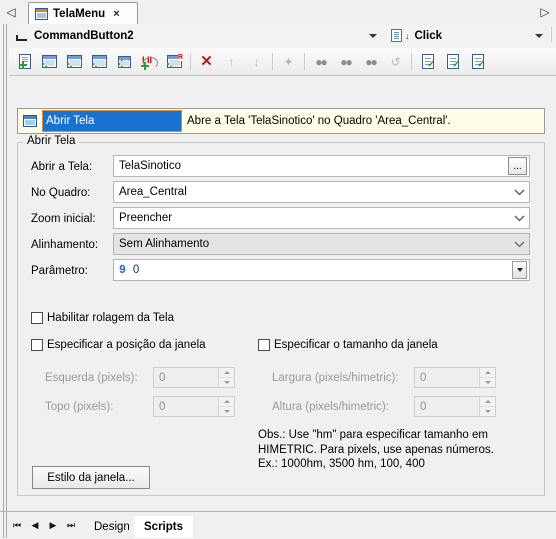 Image resolution: width=556 pixels, height=539 pixels. What do you see at coordinates (61, 193) in the screenshot?
I see `no-quadro-label: No Quadro:` at bounding box center [61, 193].